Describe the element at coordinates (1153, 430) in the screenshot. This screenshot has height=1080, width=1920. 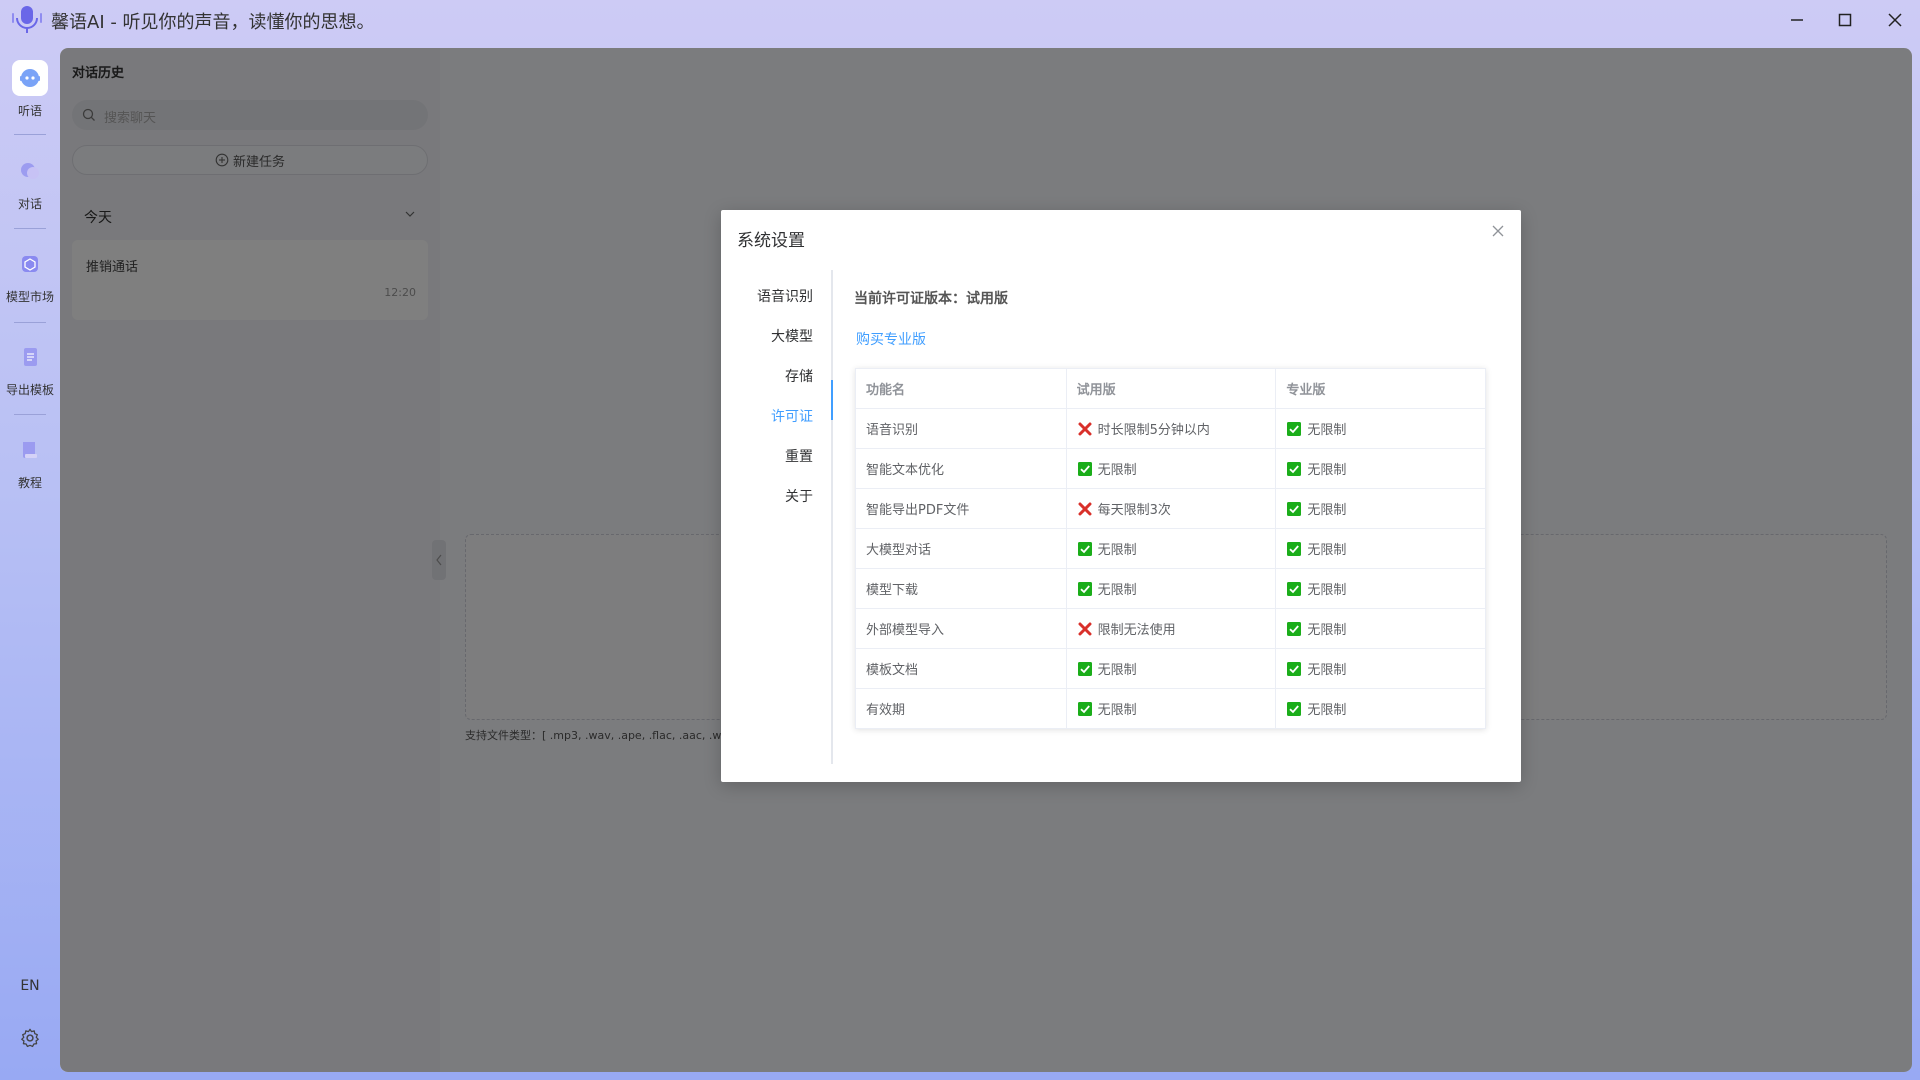
I see `trial-value: 时长限制5分钟以内` at that location.